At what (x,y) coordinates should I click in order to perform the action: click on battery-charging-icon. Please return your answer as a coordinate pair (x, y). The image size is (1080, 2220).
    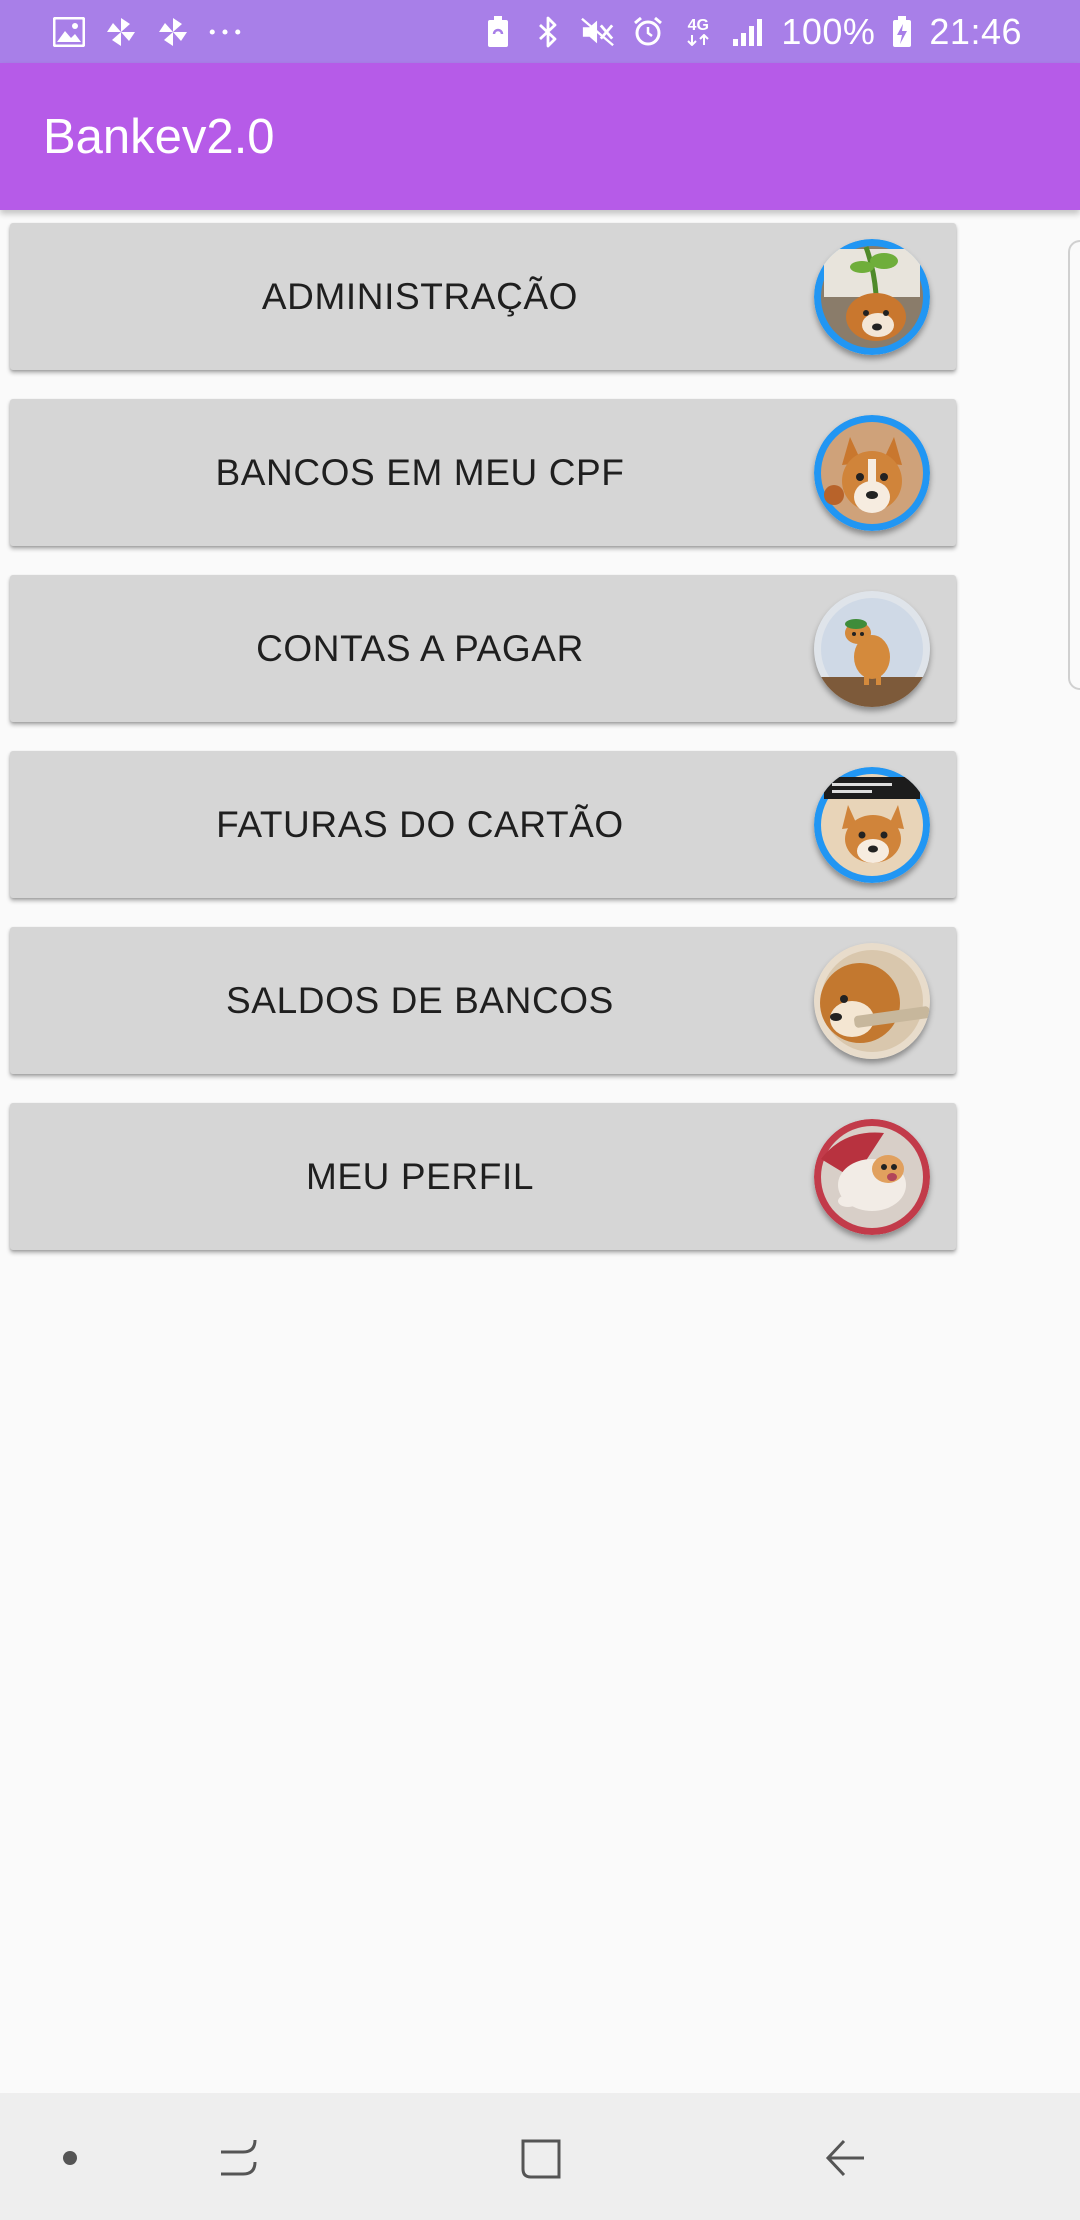
    Looking at the image, I should click on (902, 32).